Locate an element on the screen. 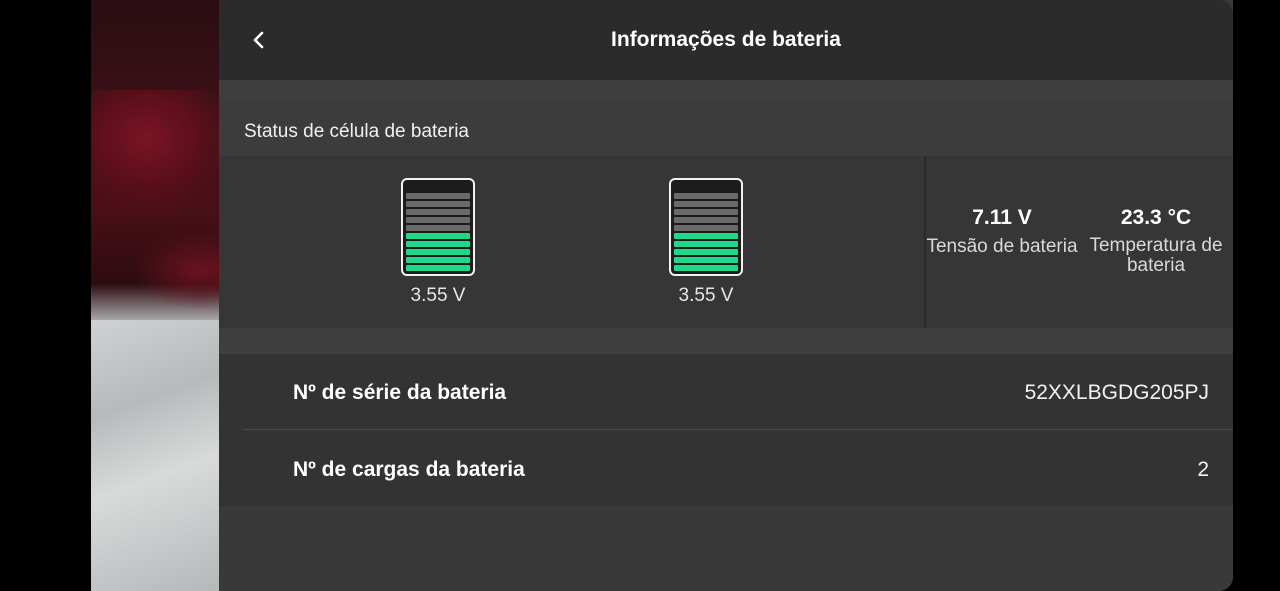 The width and height of the screenshot is (1280, 591). battery-voltage-value: 7.11 V is located at coordinates (1002, 217).